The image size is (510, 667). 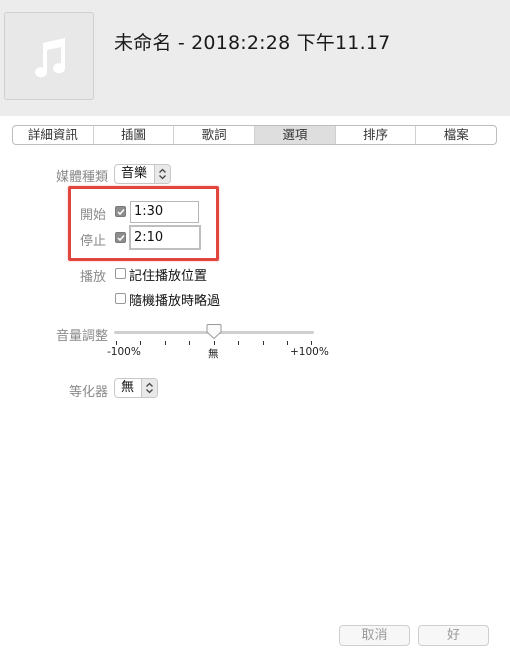 What do you see at coordinates (134, 173) in the screenshot?
I see `media-kind-value: 音樂` at bounding box center [134, 173].